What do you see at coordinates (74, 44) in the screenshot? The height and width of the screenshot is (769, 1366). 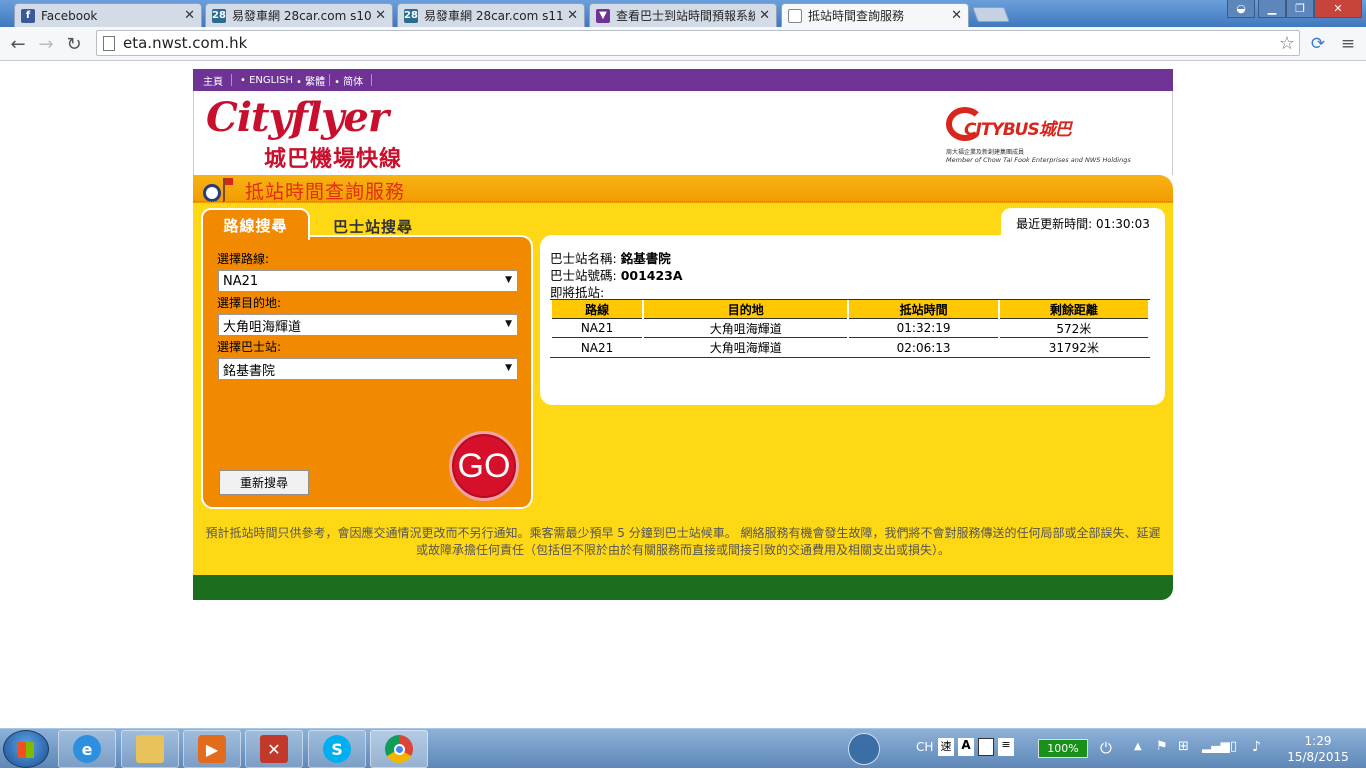 I see `reload-icon: ↻` at bounding box center [74, 44].